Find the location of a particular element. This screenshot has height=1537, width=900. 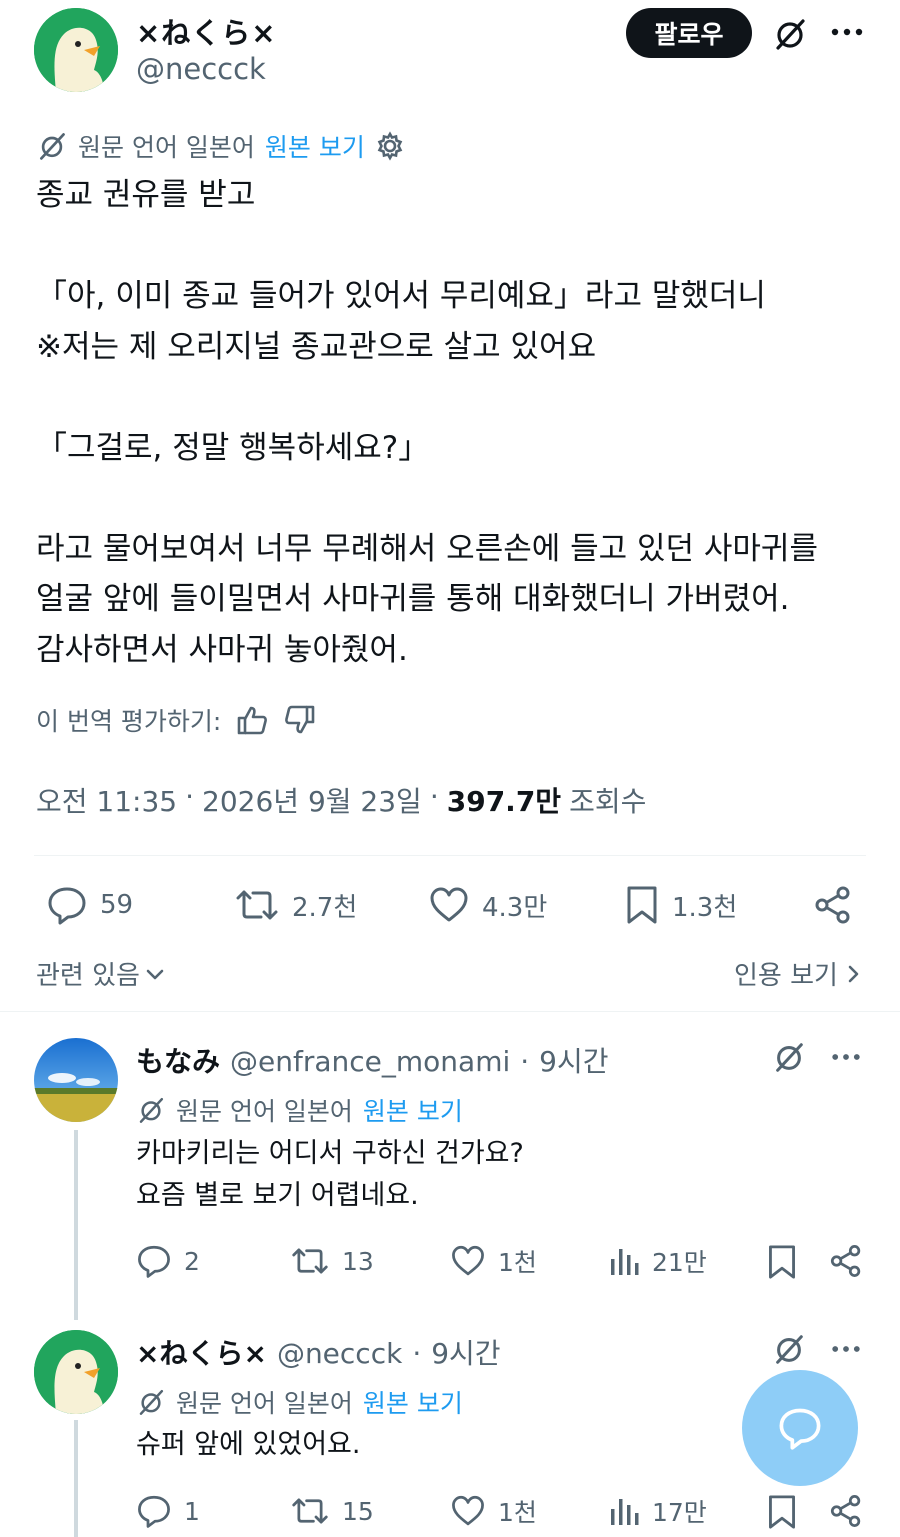

gear-icon is located at coordinates (390, 146).